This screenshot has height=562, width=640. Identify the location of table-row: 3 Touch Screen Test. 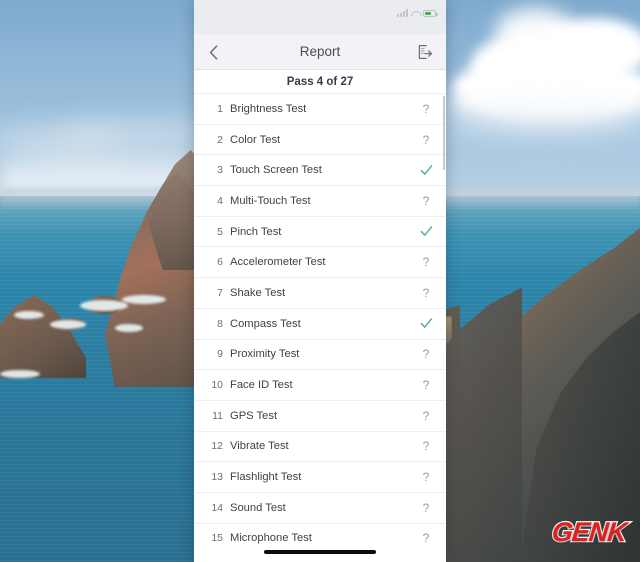
(320, 171).